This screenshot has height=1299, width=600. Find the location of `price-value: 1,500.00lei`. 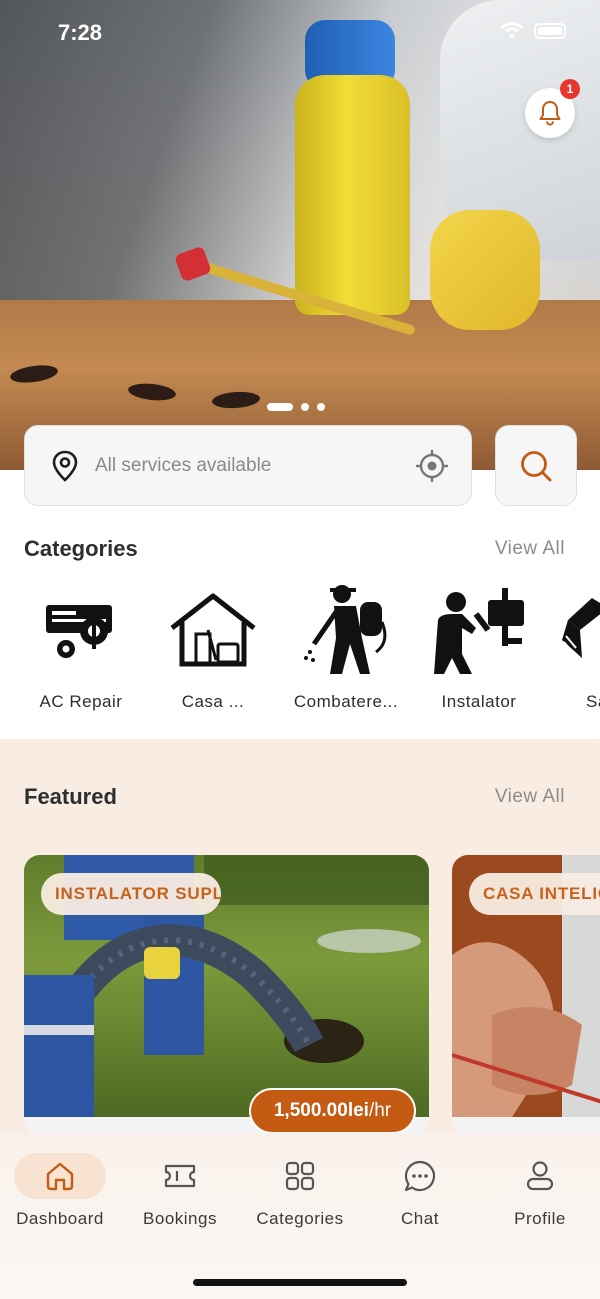

price-value: 1,500.00lei is located at coordinates (321, 1110).